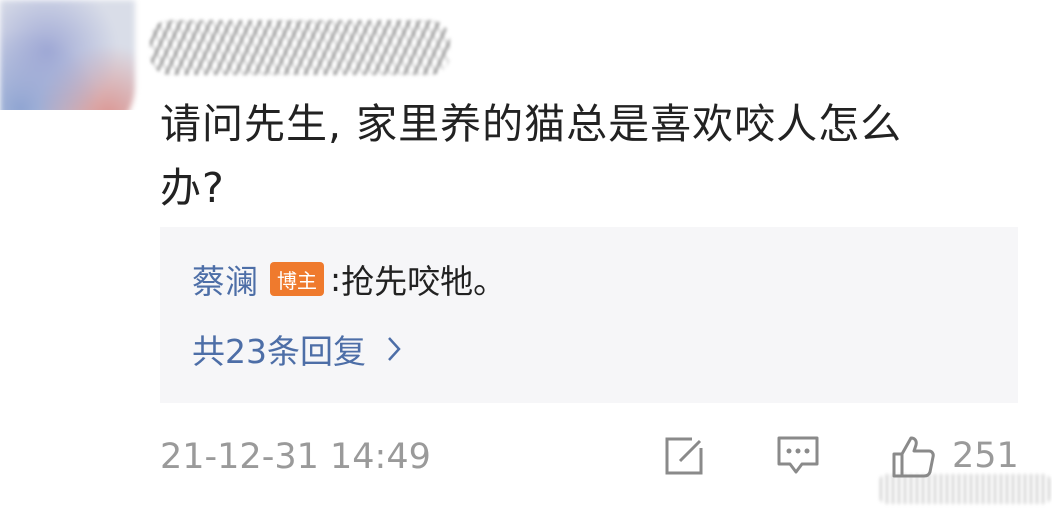  Describe the element at coordinates (279, 351) in the screenshot. I see `reply-count-label: 共23条回复` at that location.